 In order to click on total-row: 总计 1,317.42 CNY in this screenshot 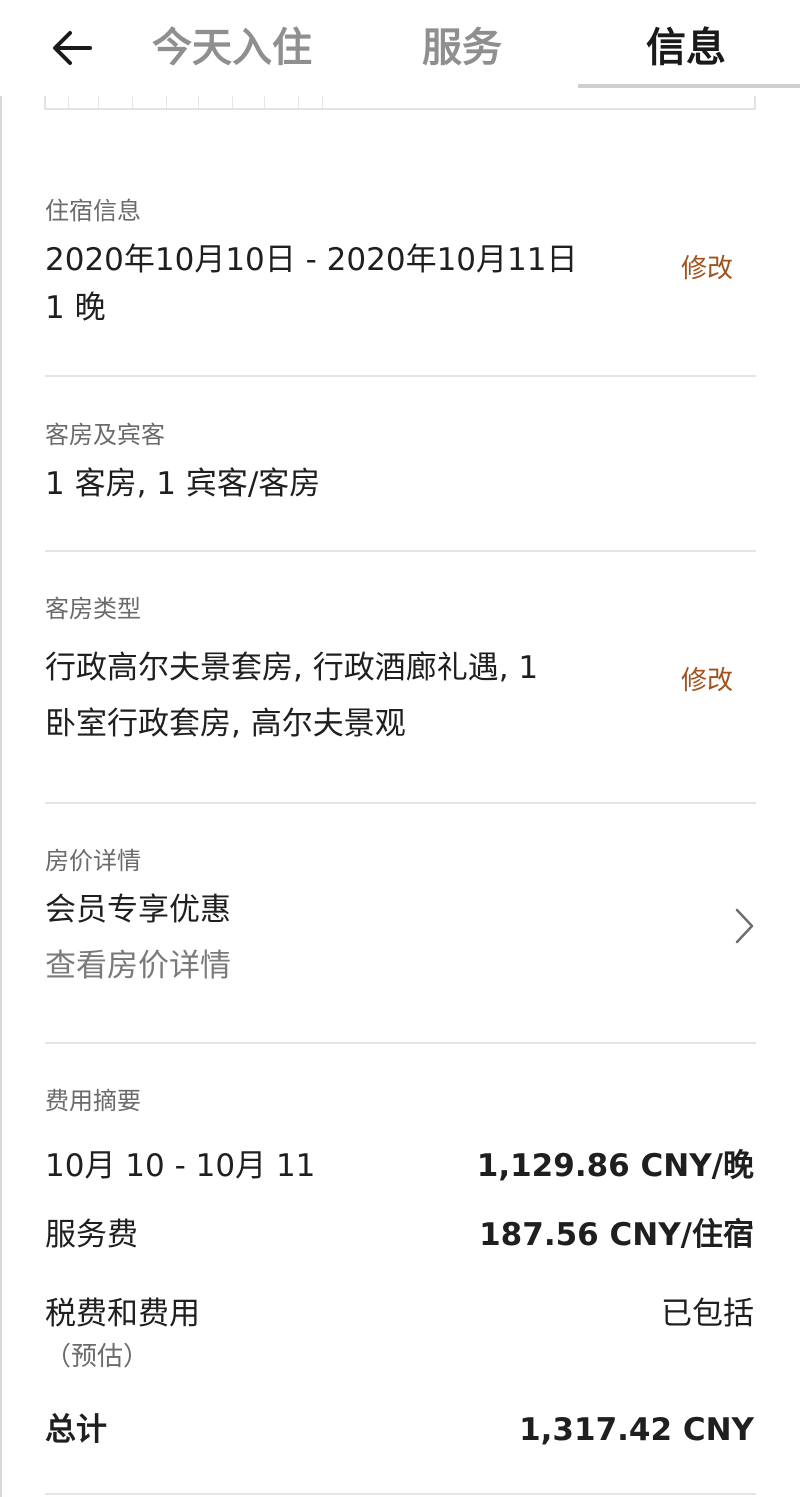, I will do `click(400, 1430)`.